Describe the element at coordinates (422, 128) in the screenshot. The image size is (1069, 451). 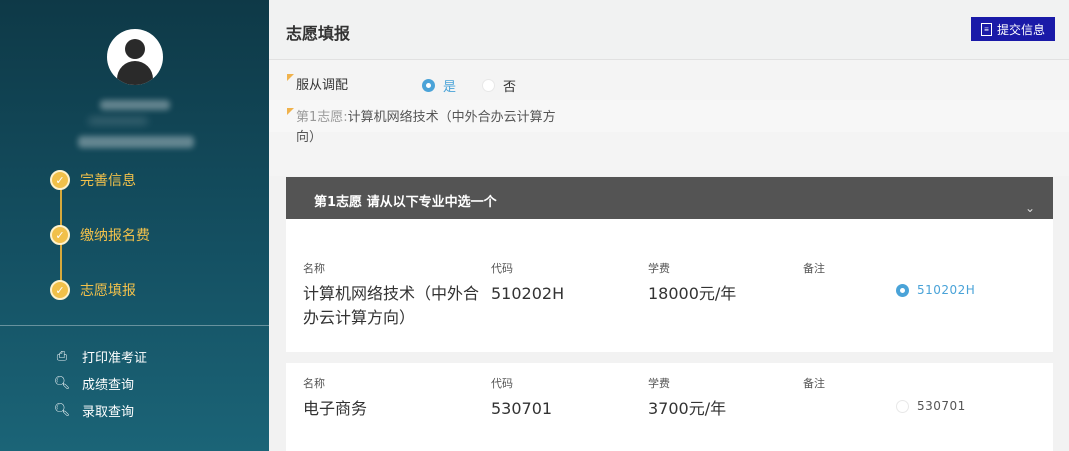
I see `first-choice-summary: 第1志愿:计算机网络技术（中外合办云计算方向）` at that location.